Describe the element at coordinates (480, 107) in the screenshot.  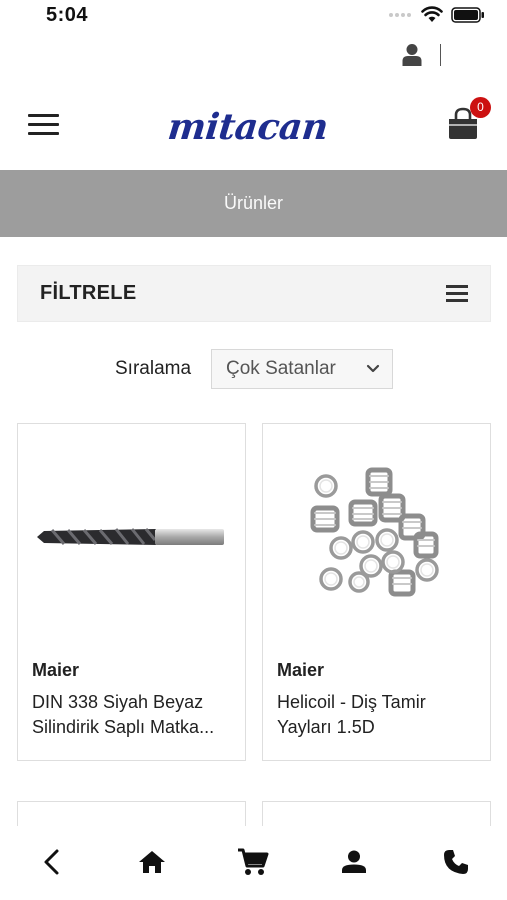
I see `cart-count-badge: 0` at that location.